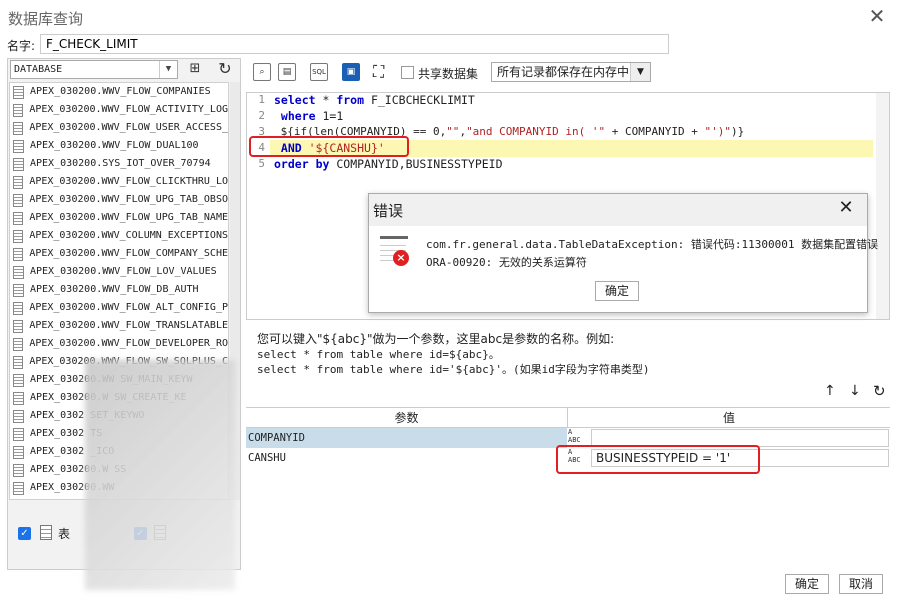 This screenshot has width=900, height=600. I want to click on refresh-params-icon: ↻, so click(879, 391).